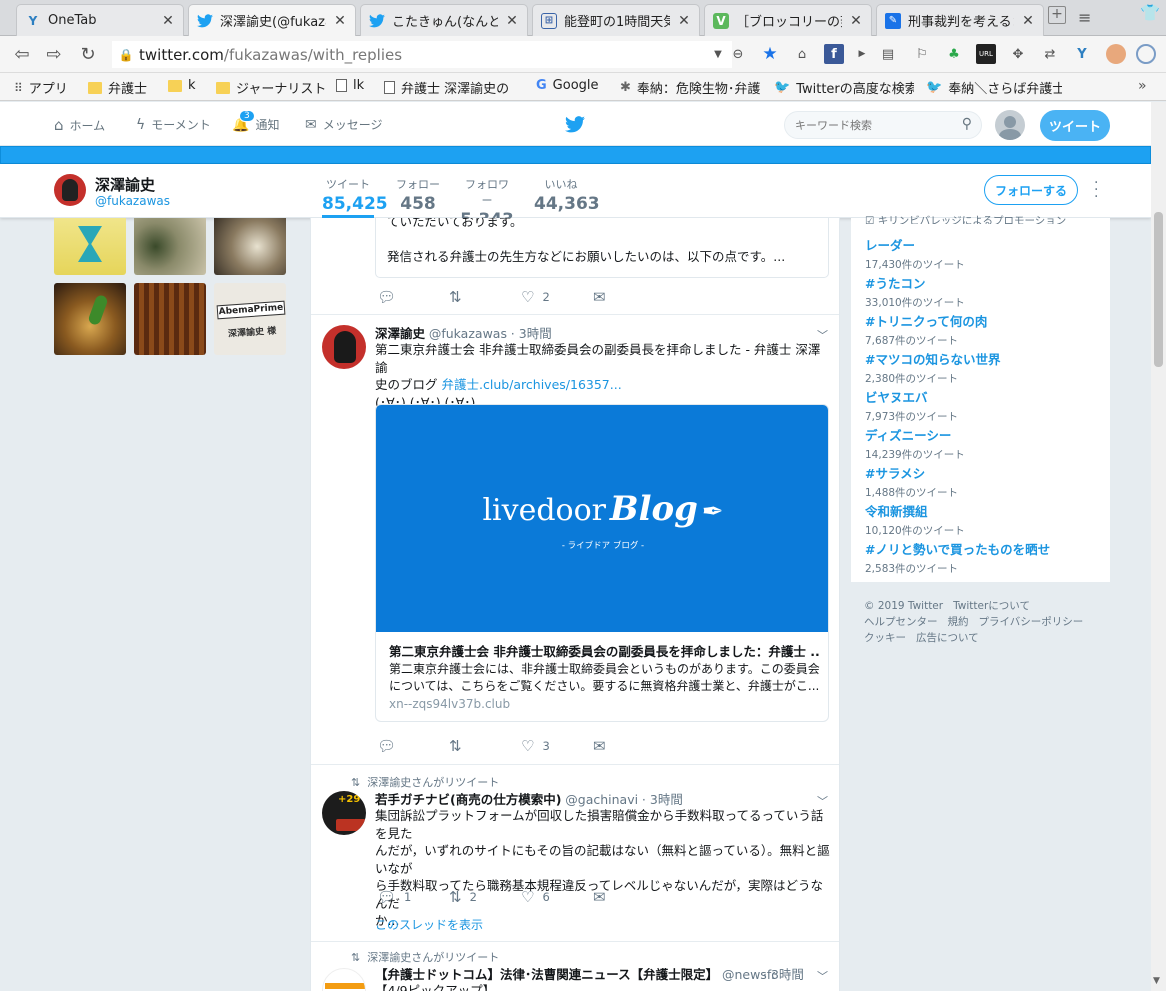 This screenshot has width=1166, height=991. Describe the element at coordinates (888, 54) in the screenshot. I see `extension-icon: ▤` at that location.